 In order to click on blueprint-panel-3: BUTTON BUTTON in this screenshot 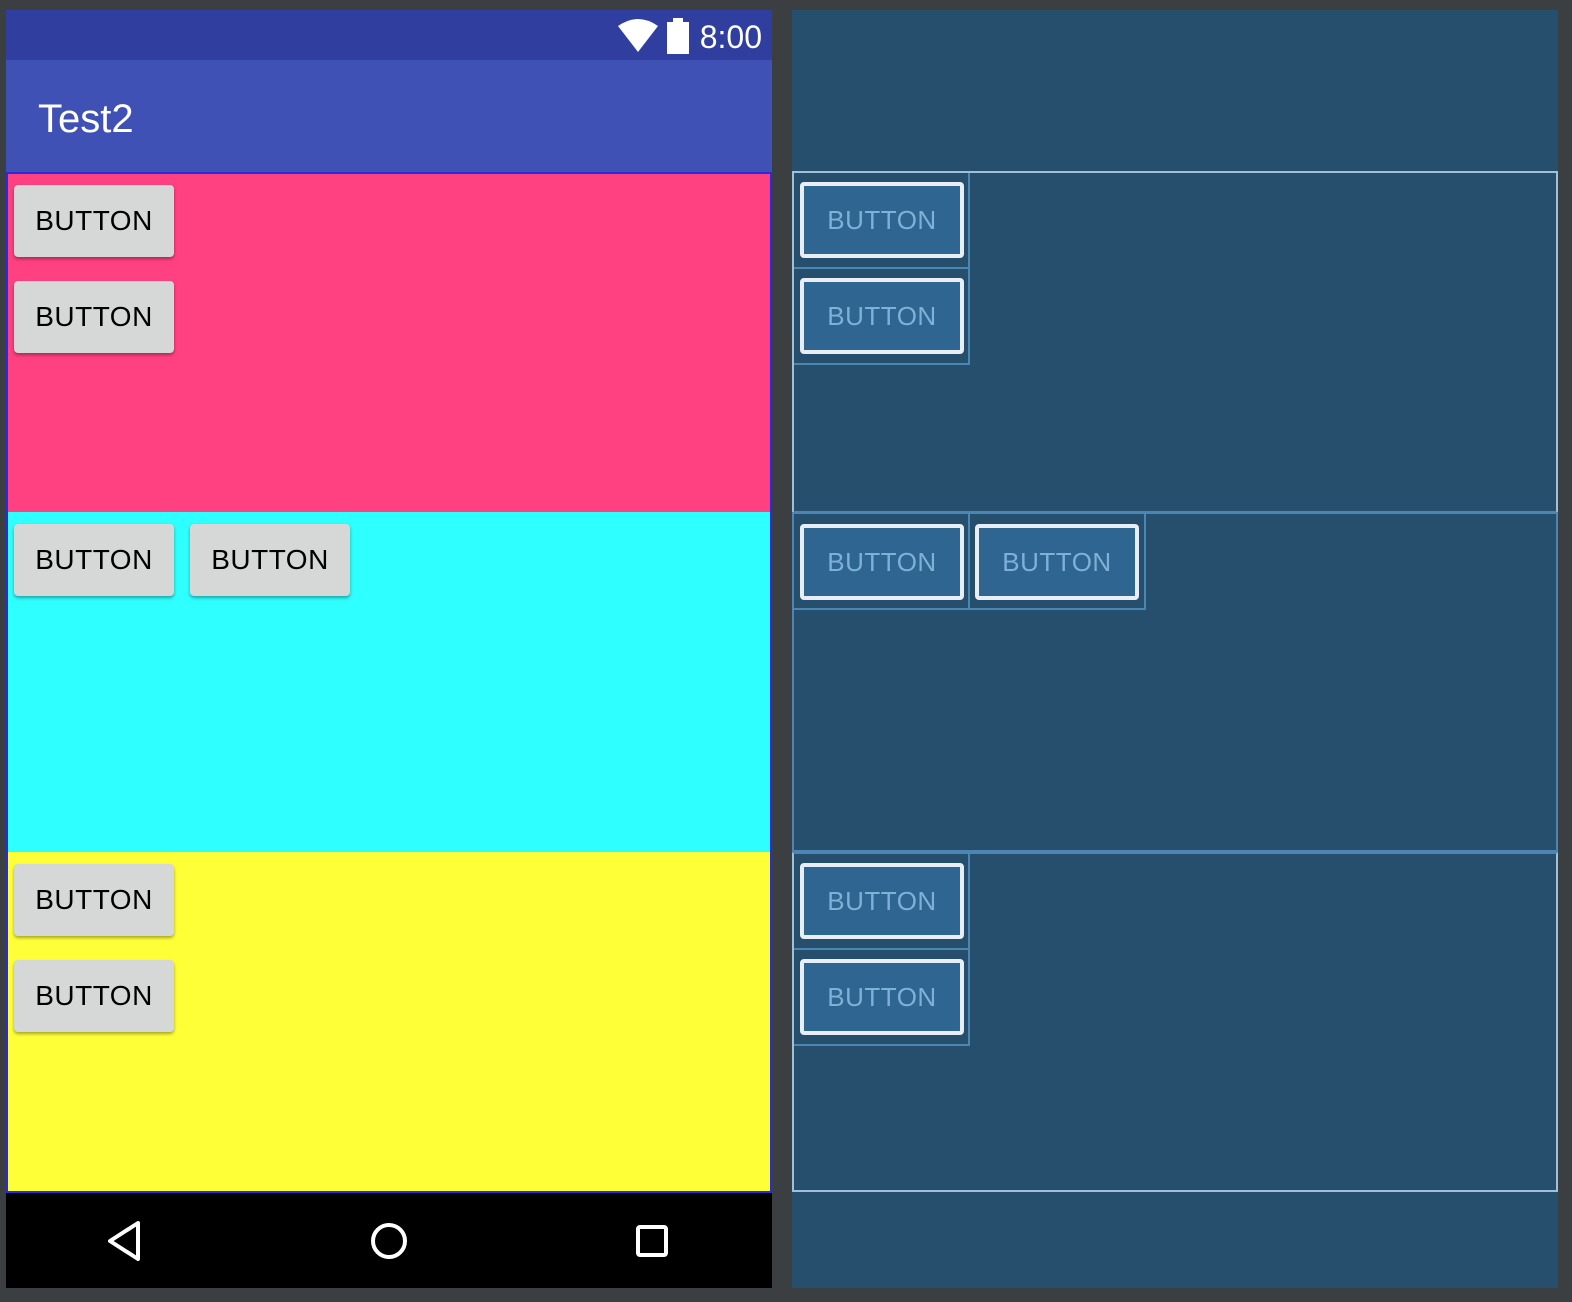, I will do `click(1175, 1022)`.